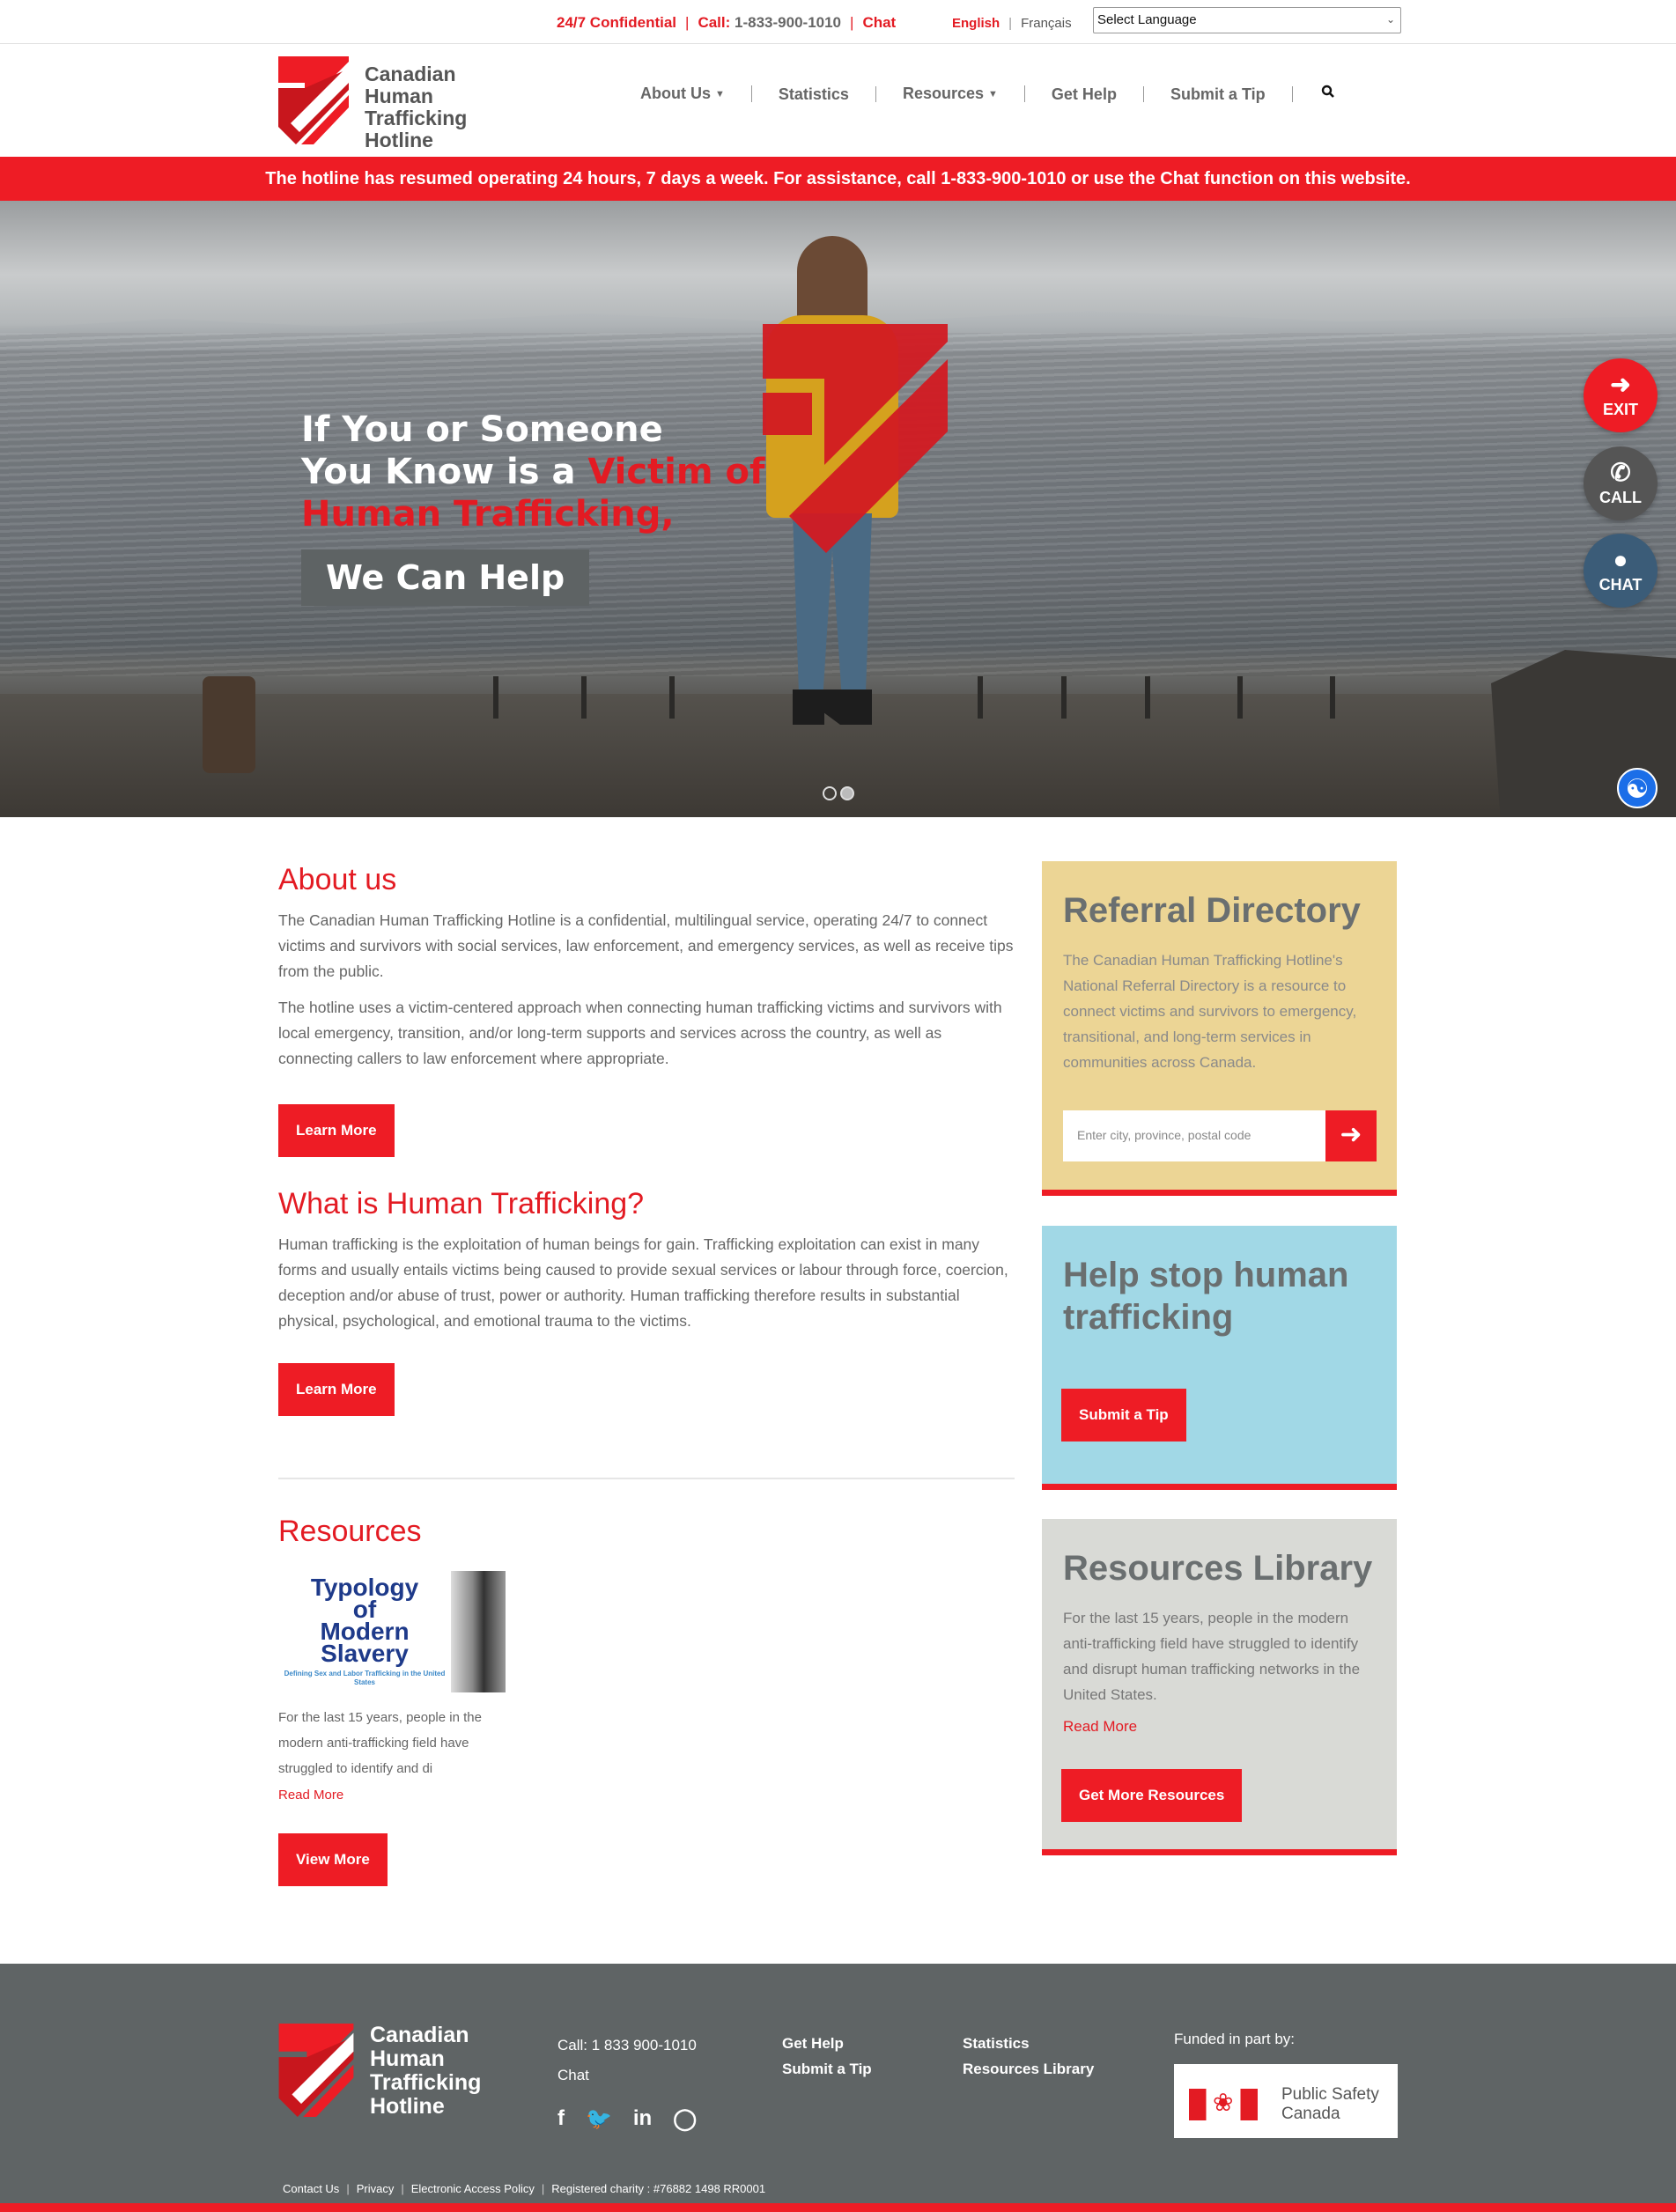  Describe the element at coordinates (627, 2119) in the screenshot. I see `social-links: f 🐦 in ◯` at that location.